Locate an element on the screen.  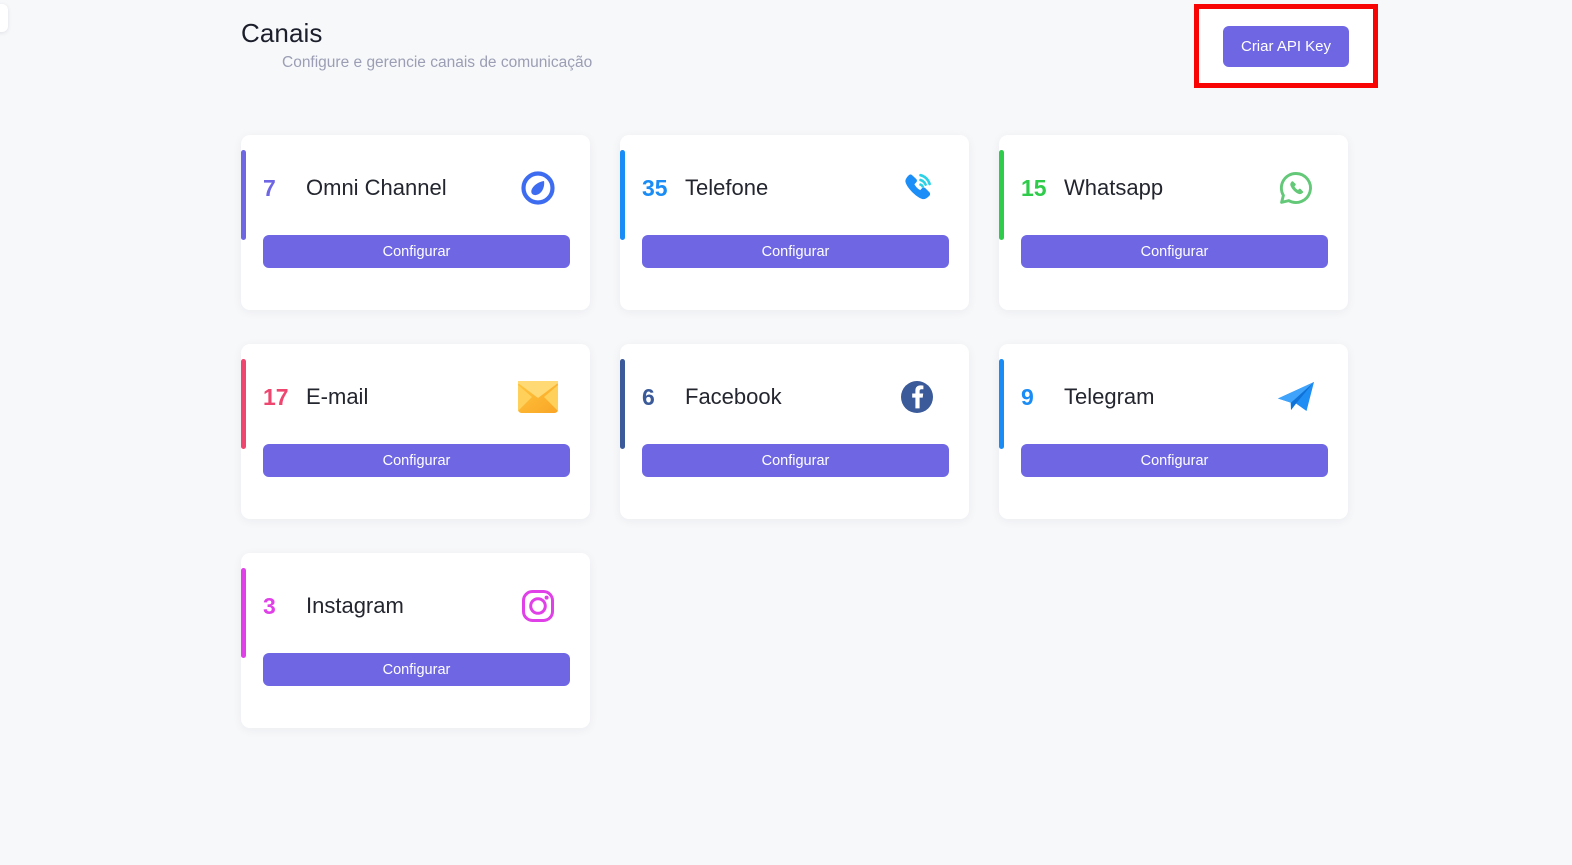
channel-card: 35 Telefone Configurar is located at coordinates (794, 222).